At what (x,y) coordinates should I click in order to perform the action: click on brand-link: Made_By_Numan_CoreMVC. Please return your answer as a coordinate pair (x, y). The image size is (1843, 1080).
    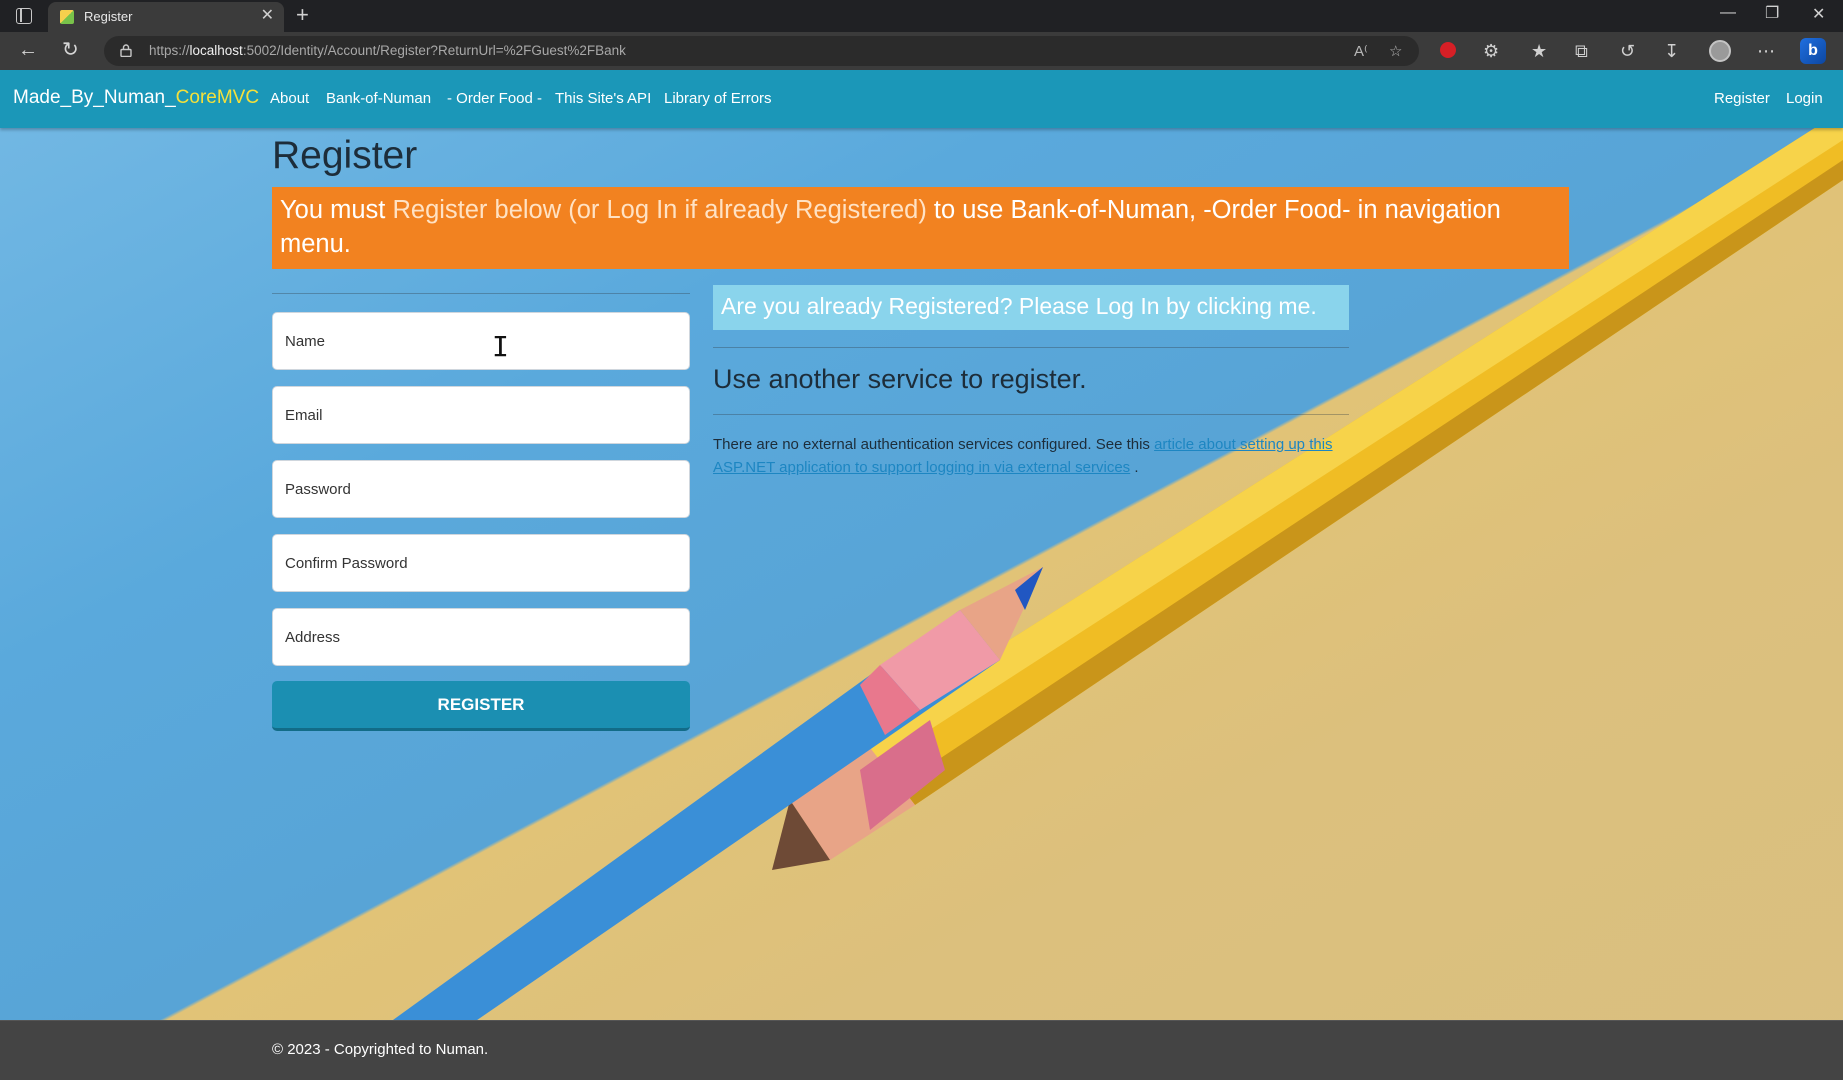
    Looking at the image, I should click on (136, 98).